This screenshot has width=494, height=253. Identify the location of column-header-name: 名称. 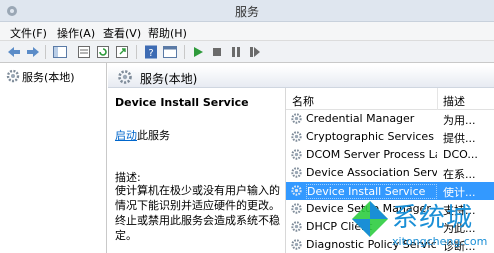
(303, 101).